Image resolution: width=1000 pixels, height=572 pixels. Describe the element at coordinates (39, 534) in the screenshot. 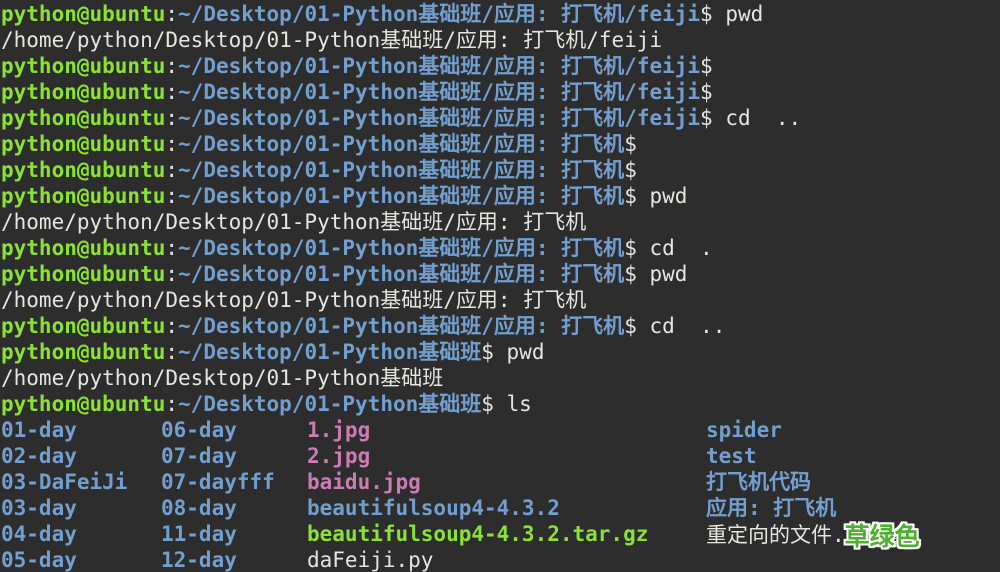

I see `file-entry: 04-day` at that location.